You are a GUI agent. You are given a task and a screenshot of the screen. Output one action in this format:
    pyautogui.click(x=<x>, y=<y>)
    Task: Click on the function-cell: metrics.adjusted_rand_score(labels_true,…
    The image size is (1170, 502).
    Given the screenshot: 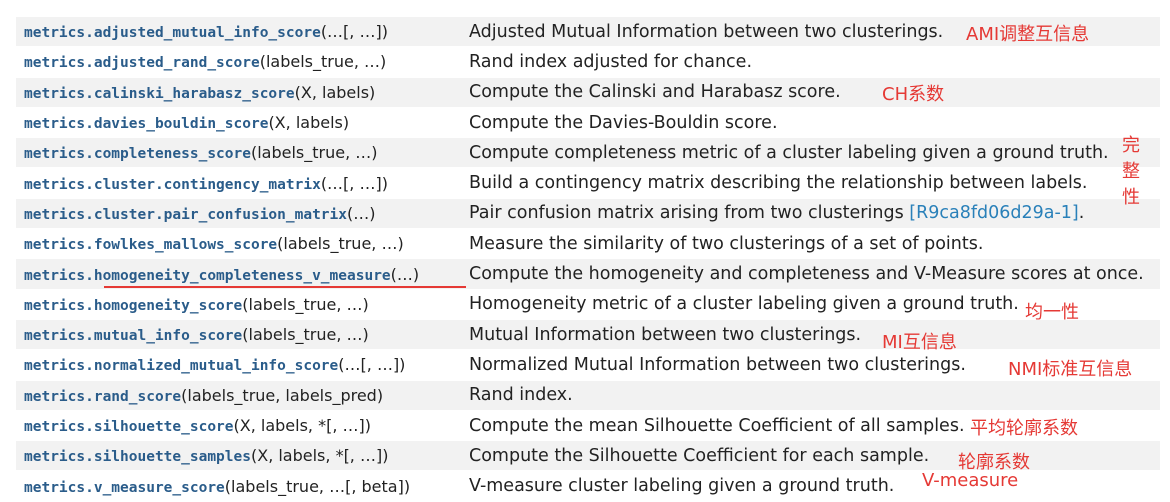 What is the action you would take?
    pyautogui.click(x=238, y=62)
    